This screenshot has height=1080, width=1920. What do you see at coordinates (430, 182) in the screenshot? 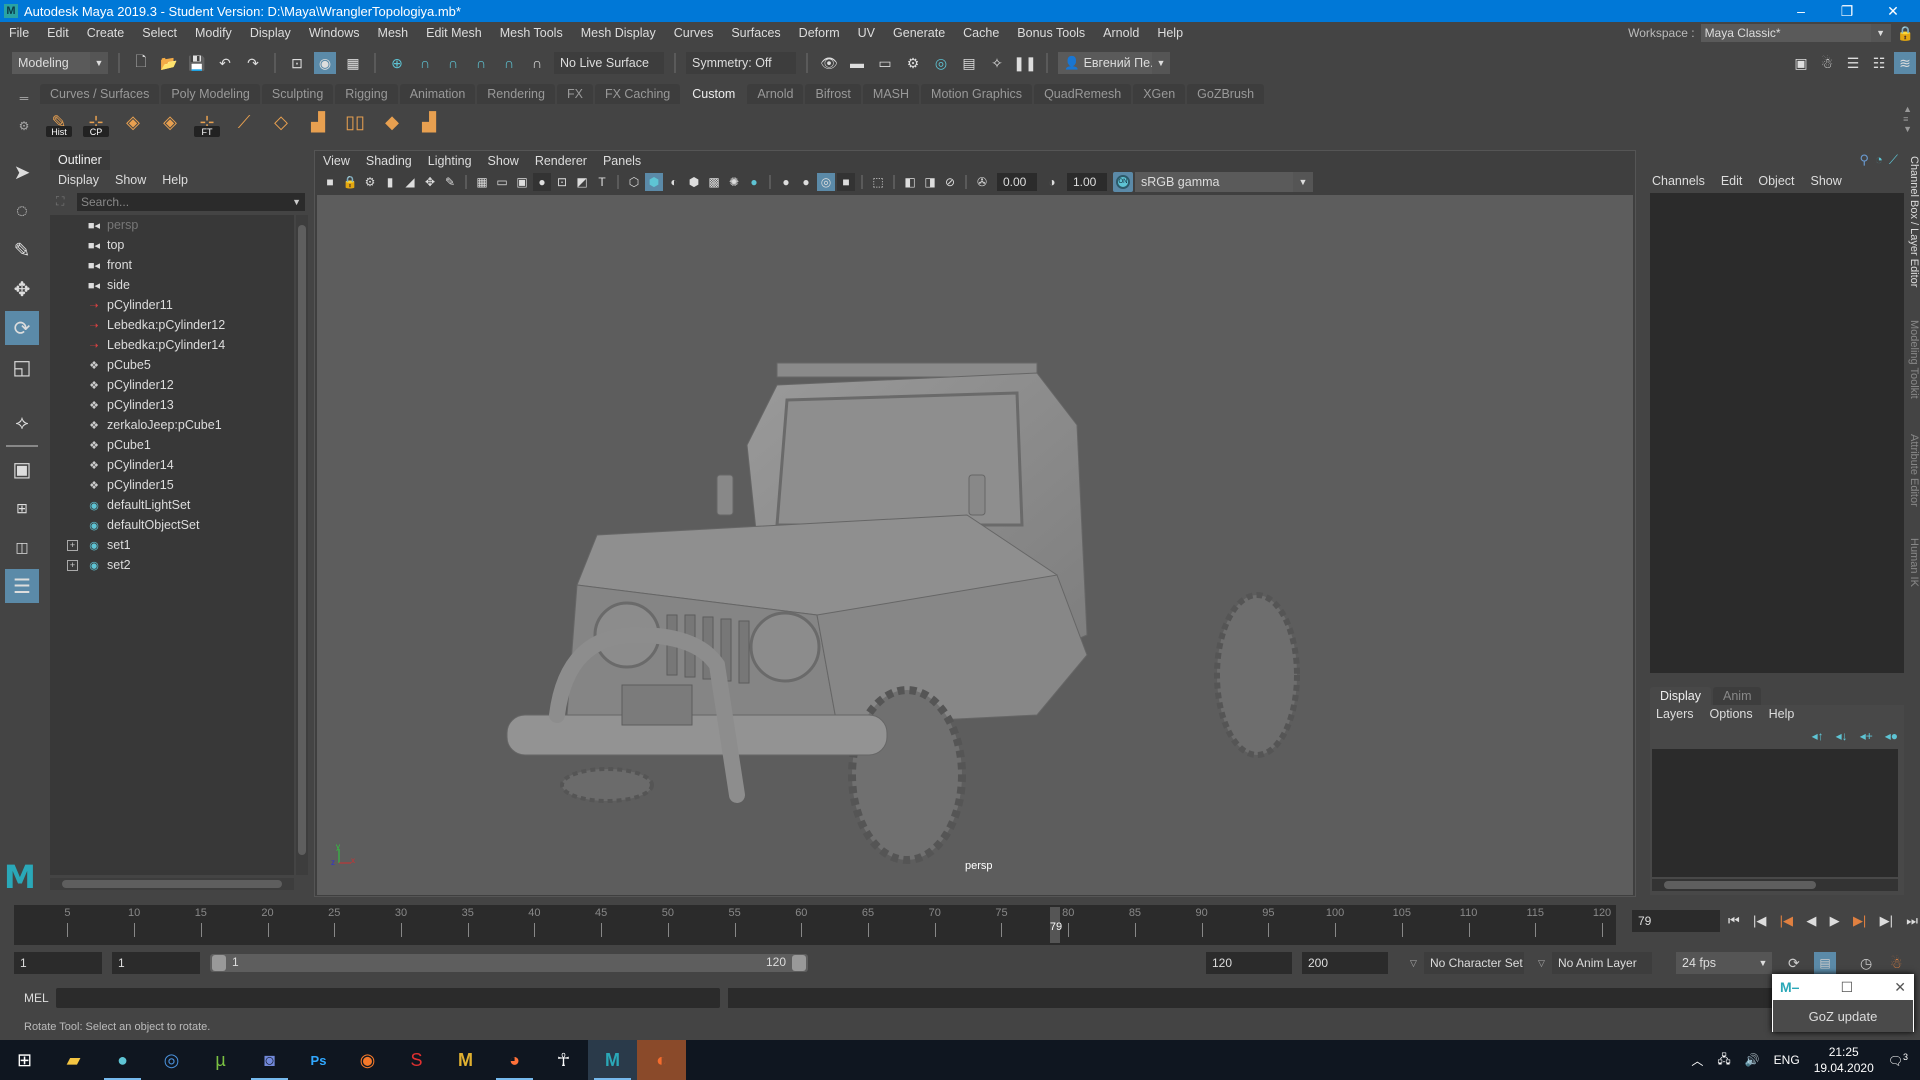
I see `2d-pan-zoom-icon: ✥` at bounding box center [430, 182].